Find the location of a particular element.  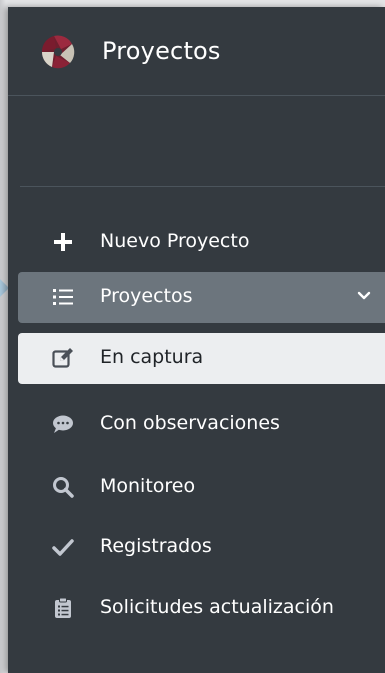

chevron-down-icon is located at coordinates (364, 296).